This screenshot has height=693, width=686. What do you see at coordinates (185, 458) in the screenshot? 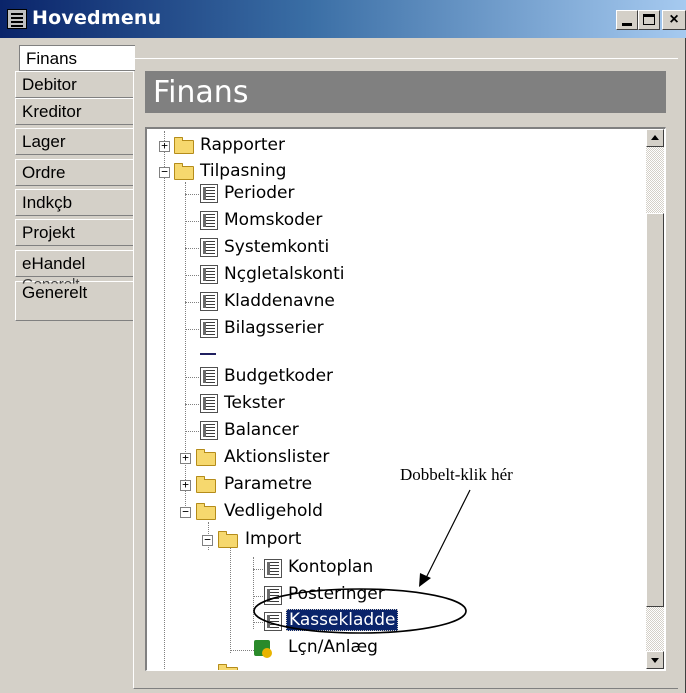
I see `expand-toggle-aktionslister: +` at bounding box center [185, 458].